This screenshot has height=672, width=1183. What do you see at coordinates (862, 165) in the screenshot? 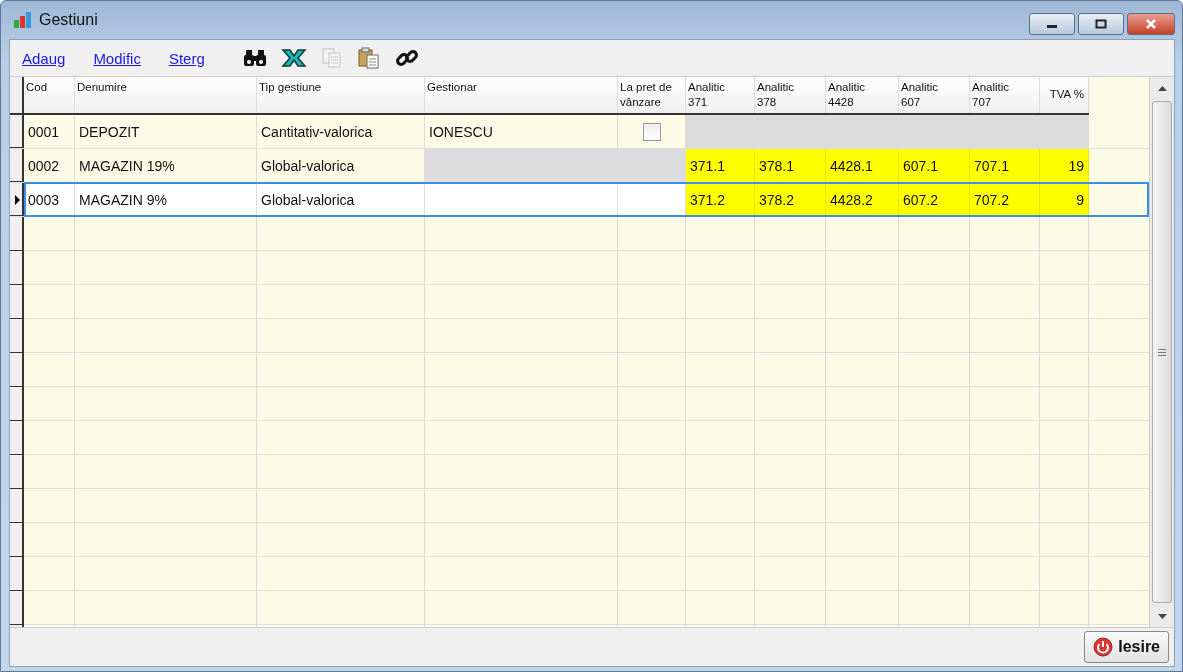
I see `highlighted-cell: 4428.1` at bounding box center [862, 165].